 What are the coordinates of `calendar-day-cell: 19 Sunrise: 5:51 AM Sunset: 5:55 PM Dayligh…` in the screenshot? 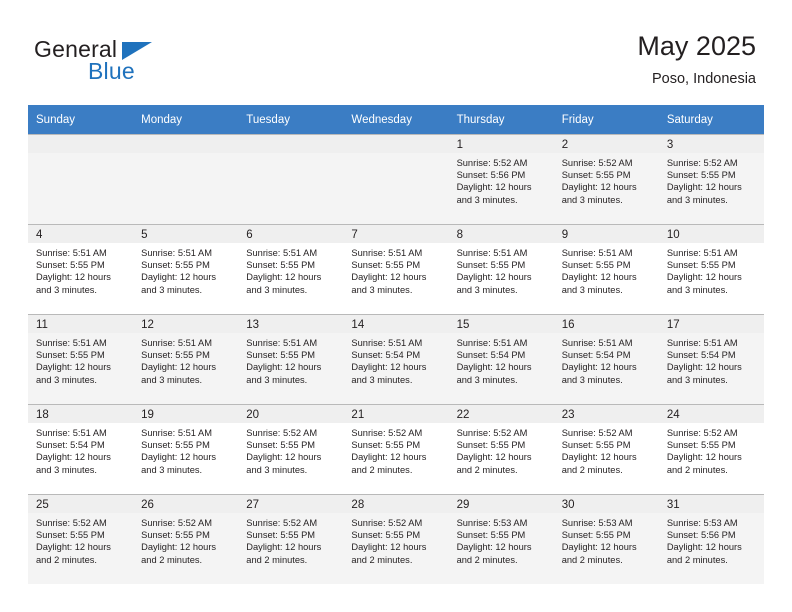 It's located at (186, 449).